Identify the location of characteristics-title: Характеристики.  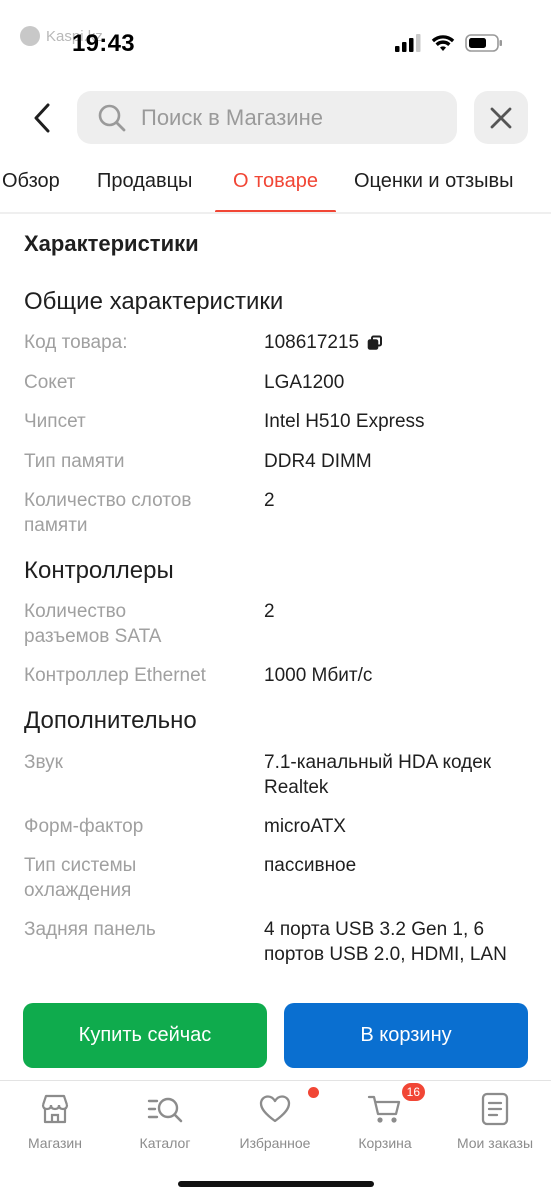
(111, 243).